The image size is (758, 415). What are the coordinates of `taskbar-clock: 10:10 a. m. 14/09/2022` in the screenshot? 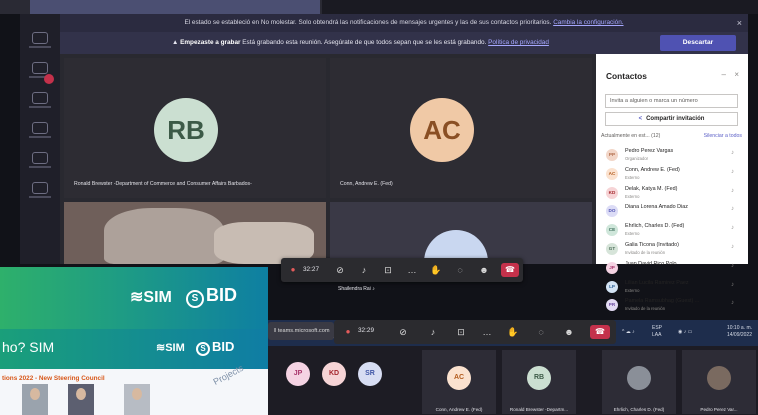 It's located at (739, 332).